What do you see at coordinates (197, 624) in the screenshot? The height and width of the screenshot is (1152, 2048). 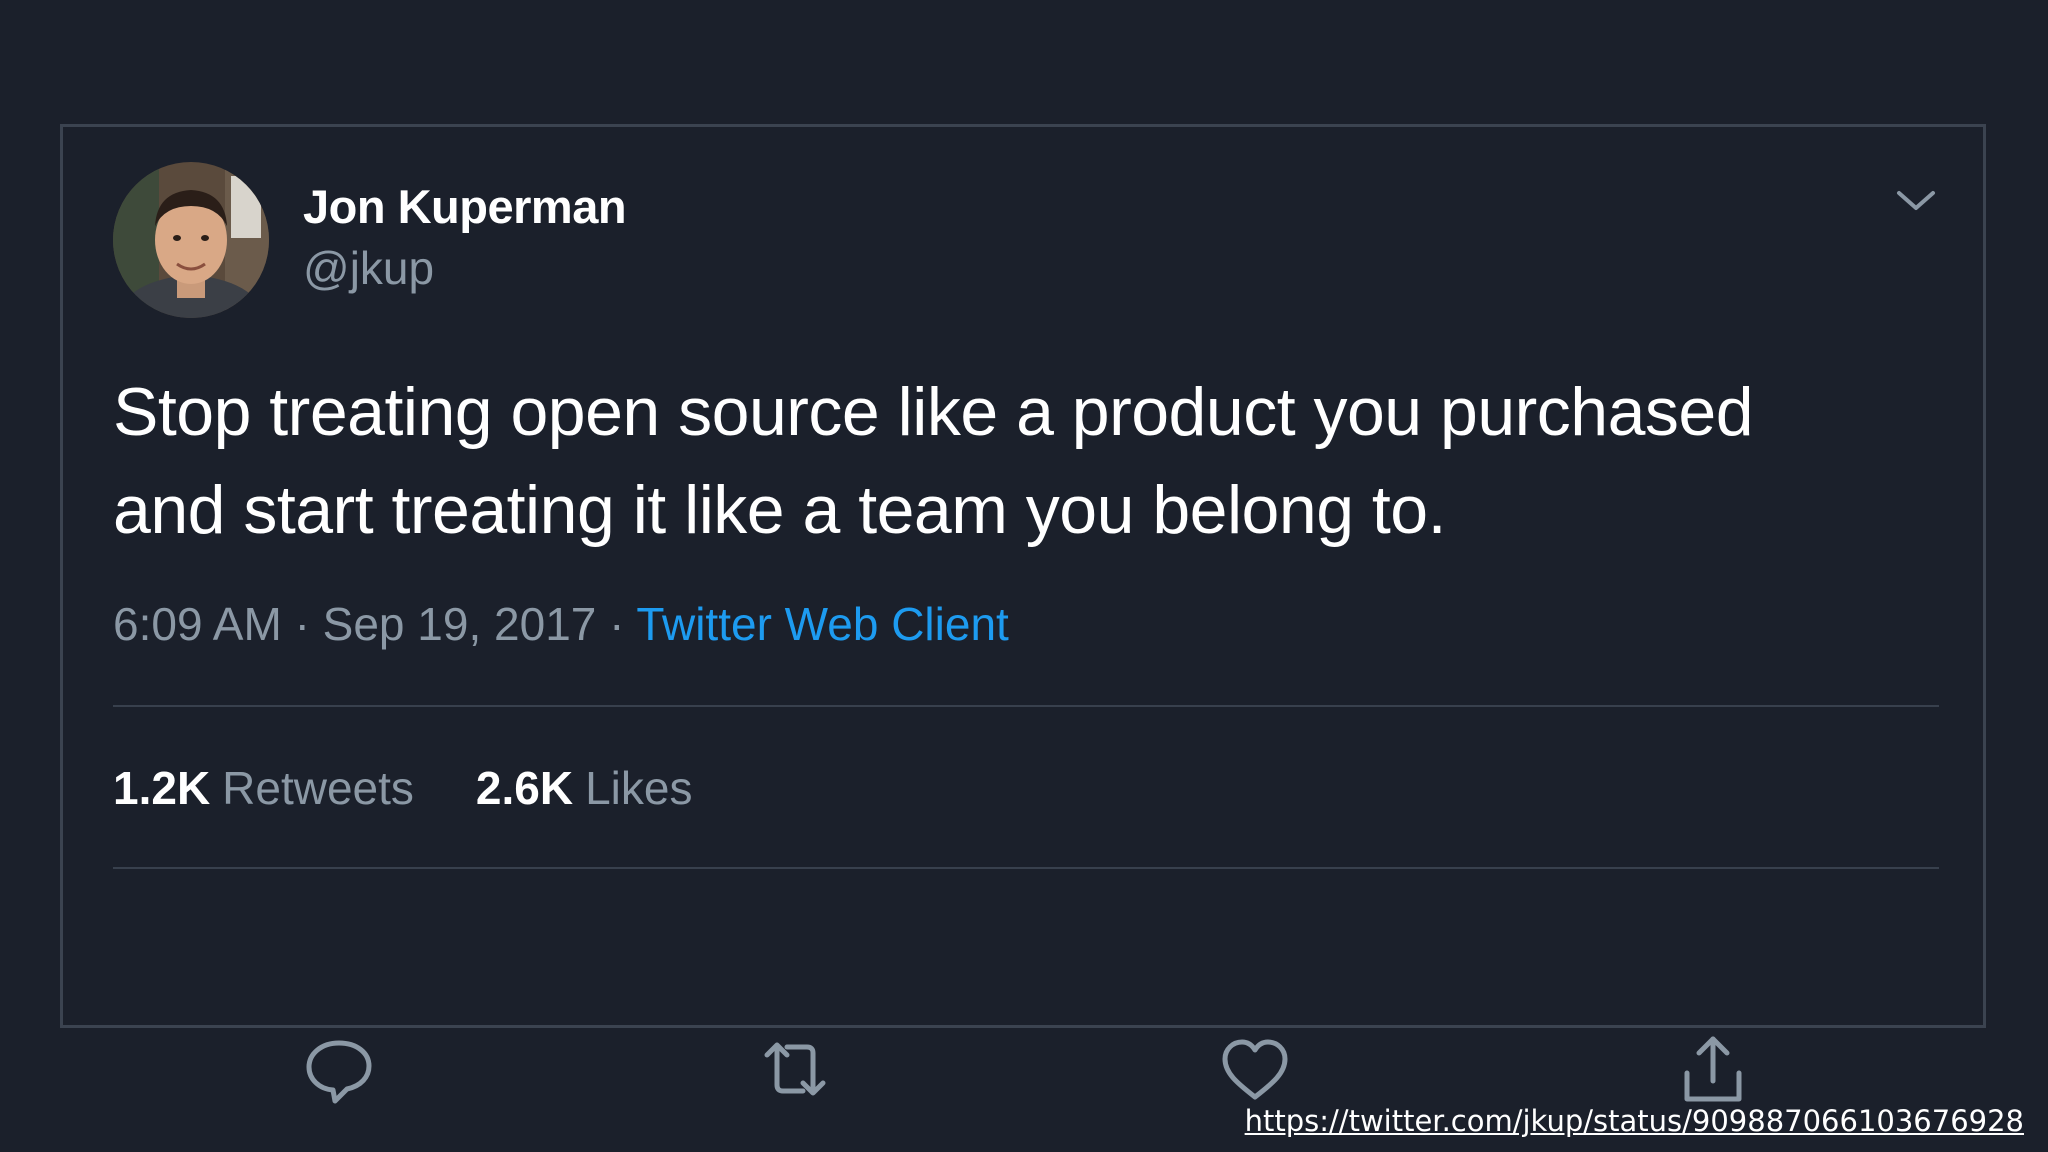 I see `tweet-time: 6:09 AM` at bounding box center [197, 624].